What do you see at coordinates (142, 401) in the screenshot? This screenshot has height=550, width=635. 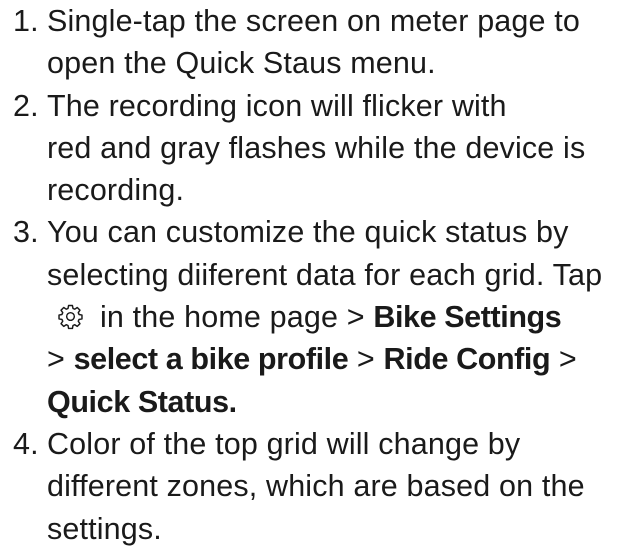 I see `quick-status-label: Quick Status.` at bounding box center [142, 401].